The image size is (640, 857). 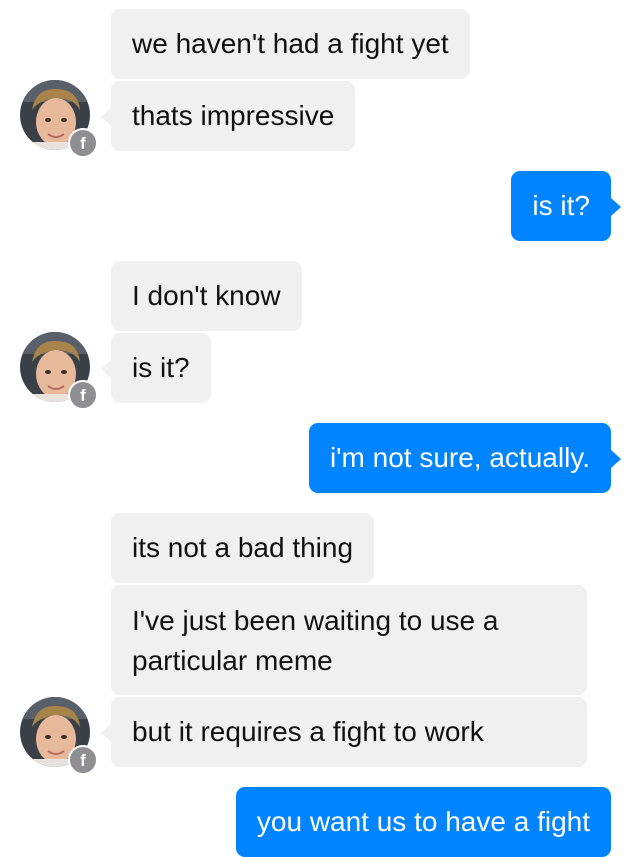 What do you see at coordinates (233, 115) in the screenshot?
I see `message-text: thats impressive` at bounding box center [233, 115].